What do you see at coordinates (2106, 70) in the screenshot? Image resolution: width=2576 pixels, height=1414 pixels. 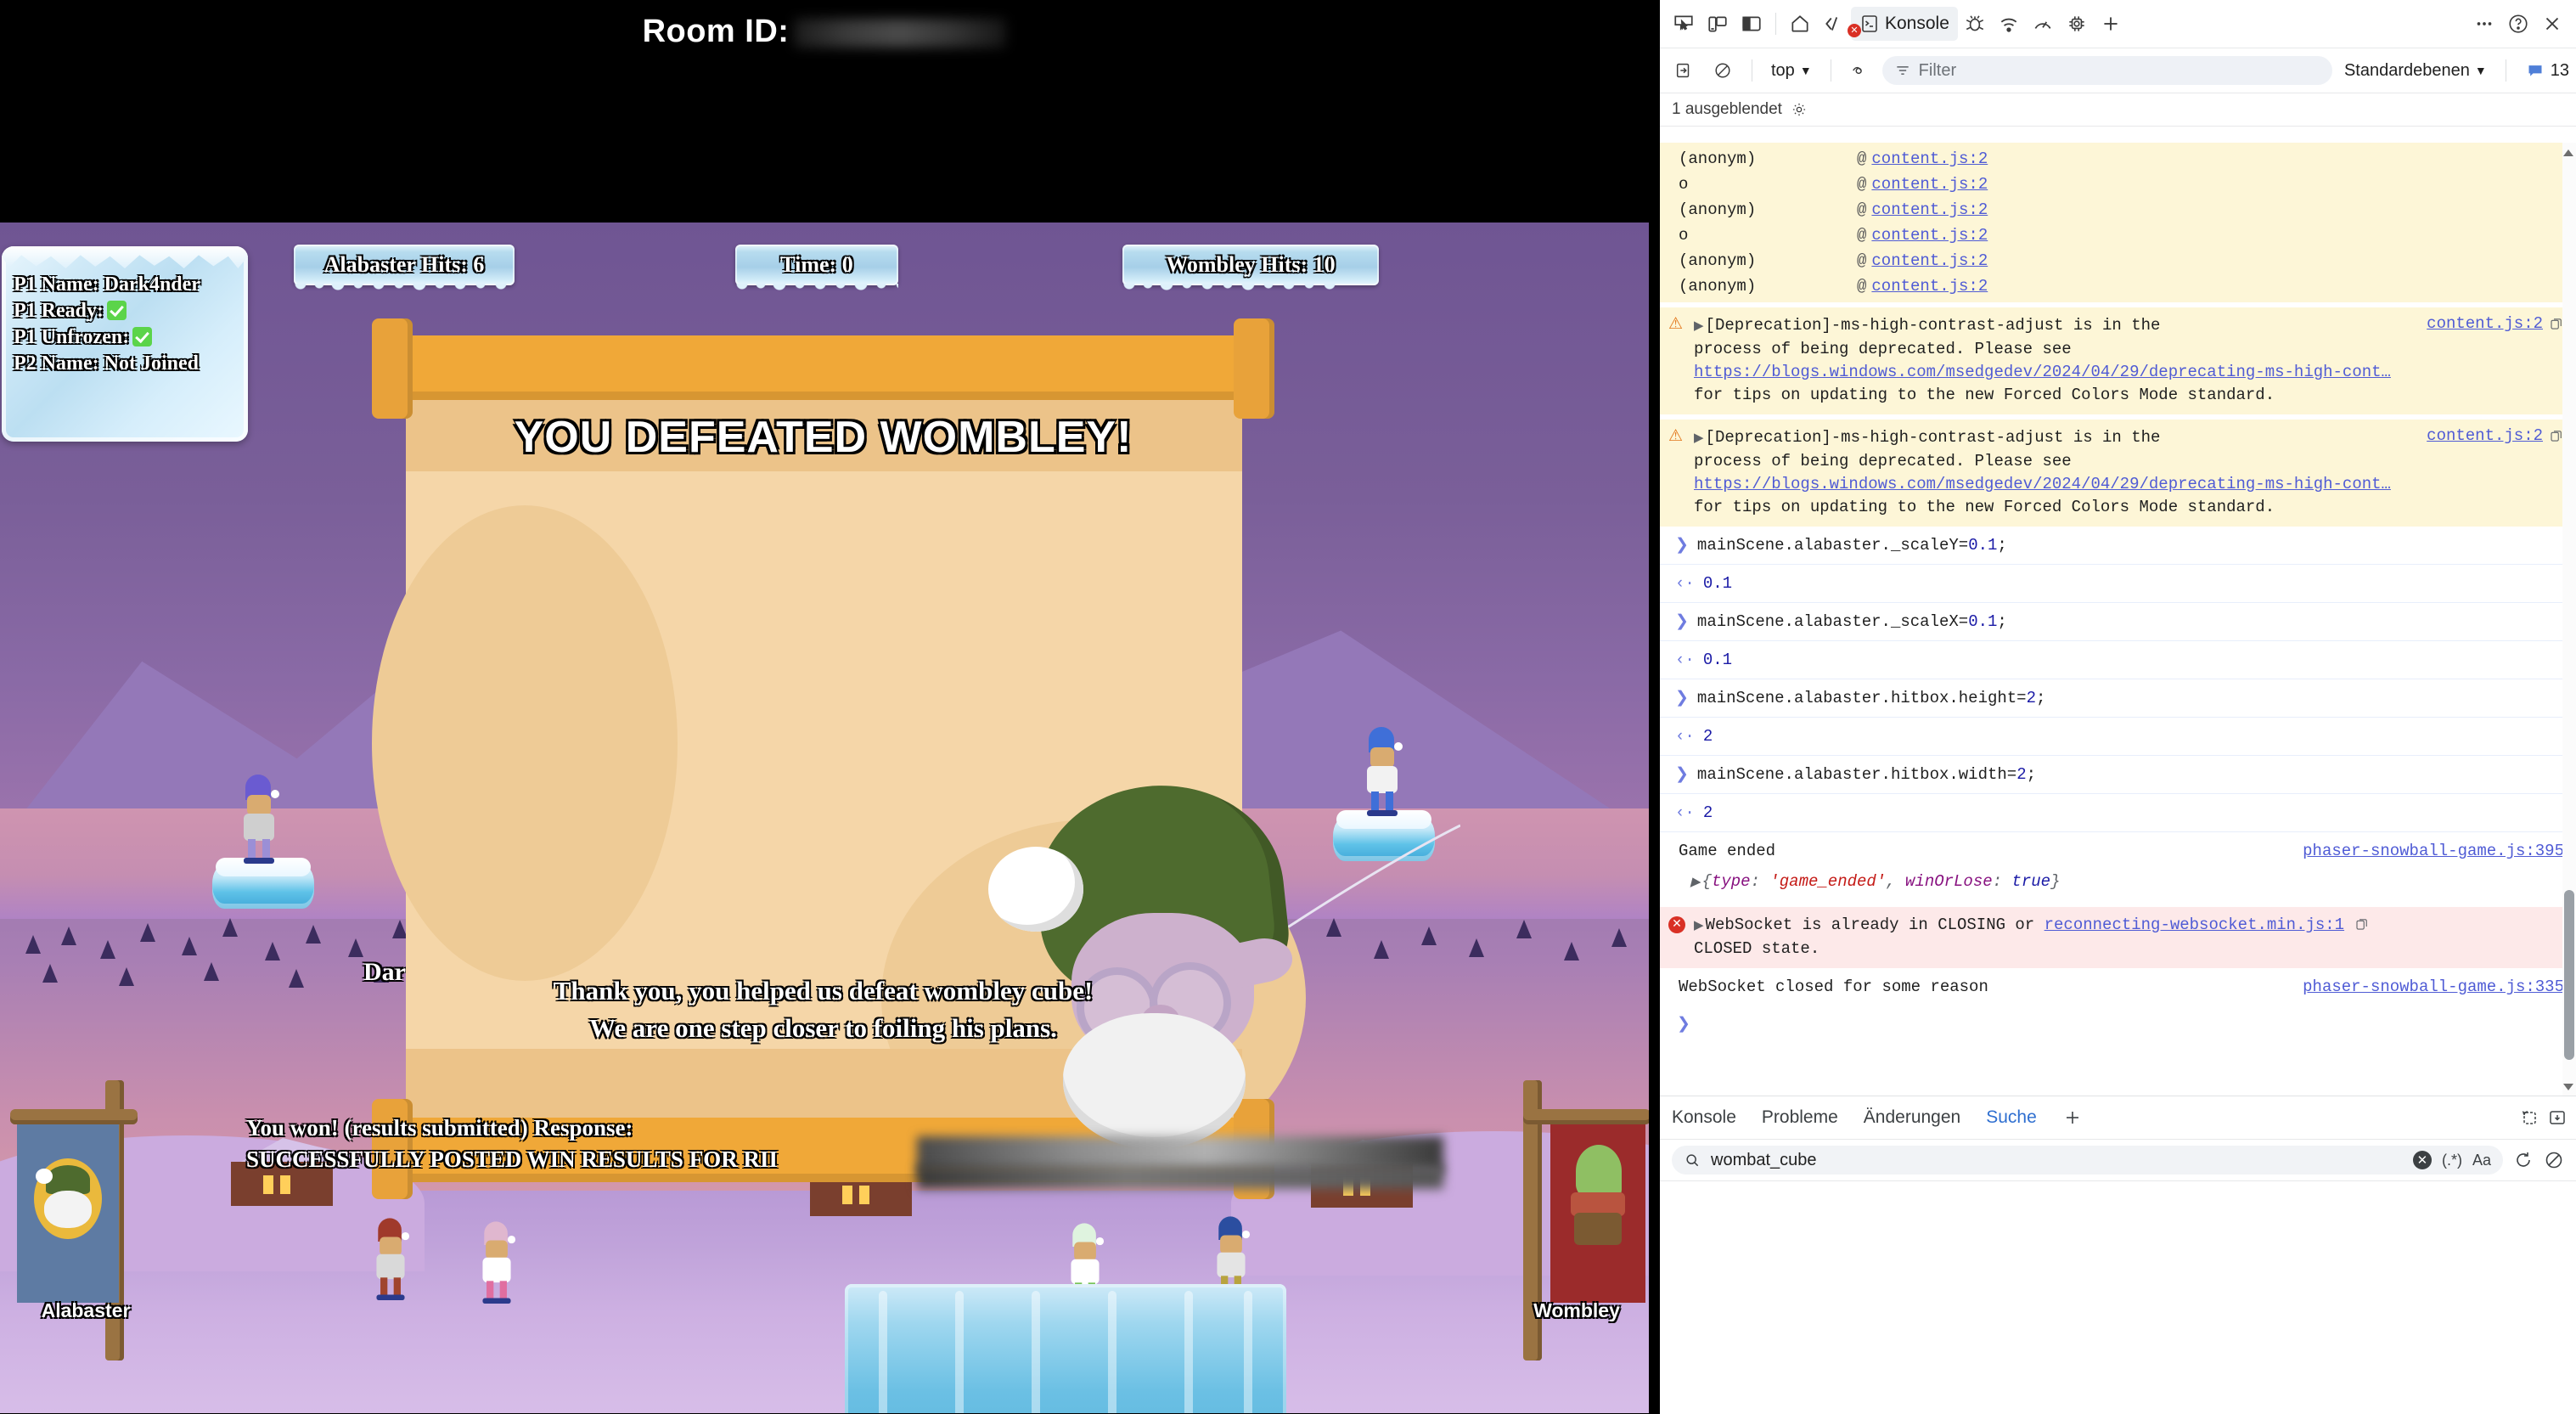 I see `filter-input: Filter` at bounding box center [2106, 70].